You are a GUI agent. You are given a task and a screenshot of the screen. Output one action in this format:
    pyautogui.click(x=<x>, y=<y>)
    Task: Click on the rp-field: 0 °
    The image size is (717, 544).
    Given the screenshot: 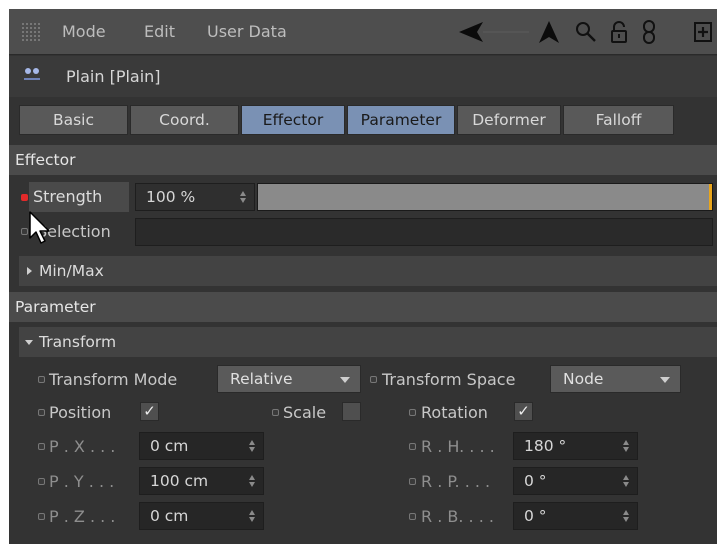 What is the action you would take?
    pyautogui.click(x=575, y=481)
    